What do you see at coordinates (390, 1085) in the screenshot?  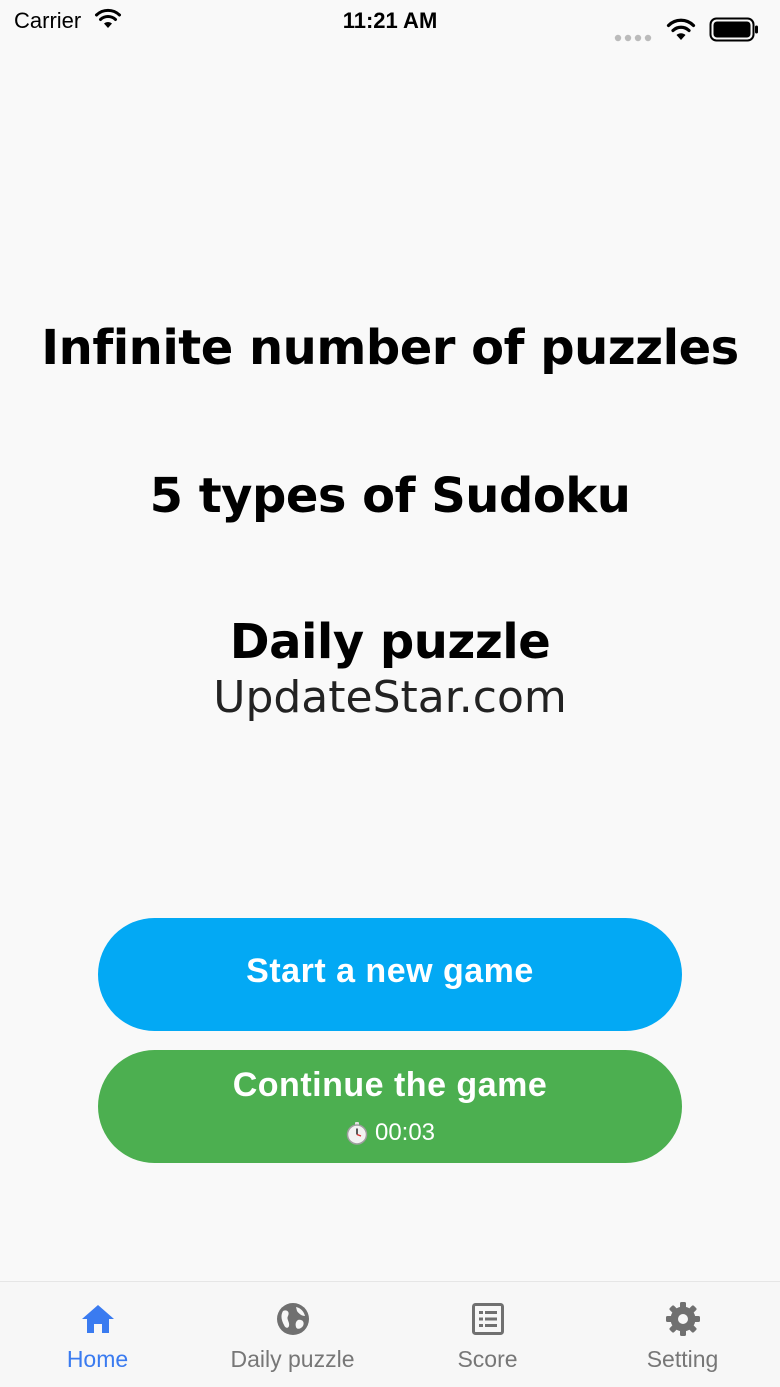 I see `continue-game-label: Continue the game` at bounding box center [390, 1085].